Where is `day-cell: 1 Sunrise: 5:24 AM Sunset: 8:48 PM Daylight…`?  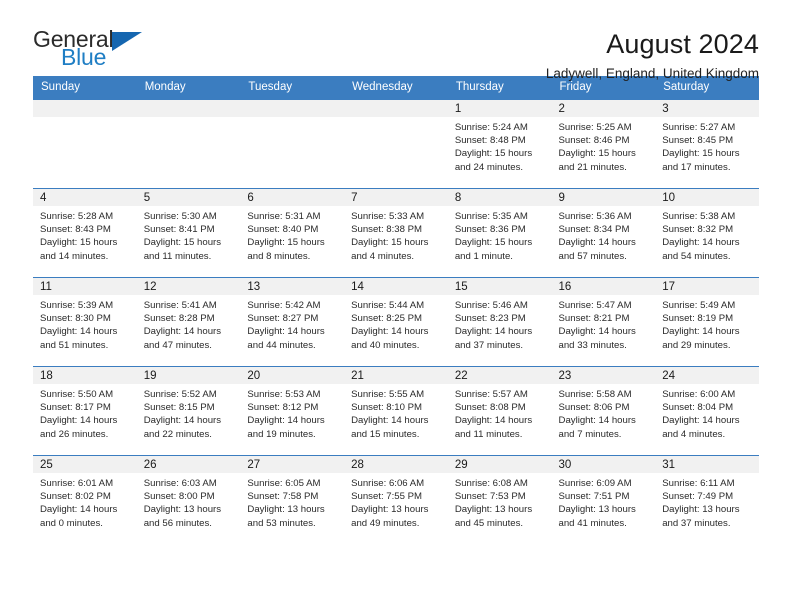
day-cell: 1 Sunrise: 5:24 AM Sunset: 8:48 PM Daylight… is located at coordinates (499, 144).